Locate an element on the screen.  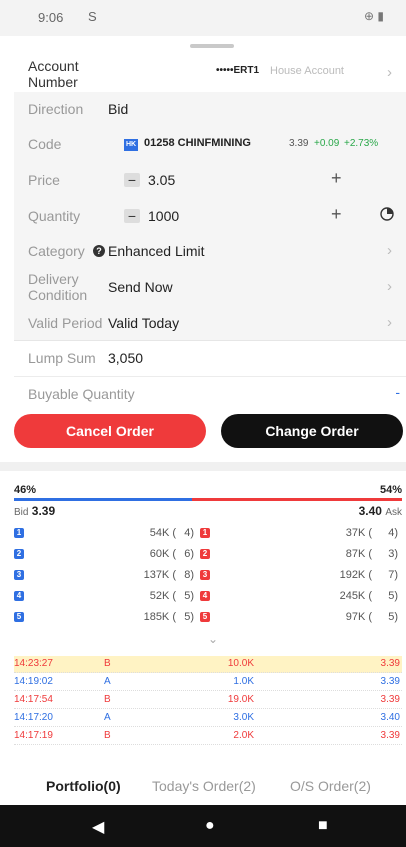
account-label: Account Number is located at coordinates (53, 74).